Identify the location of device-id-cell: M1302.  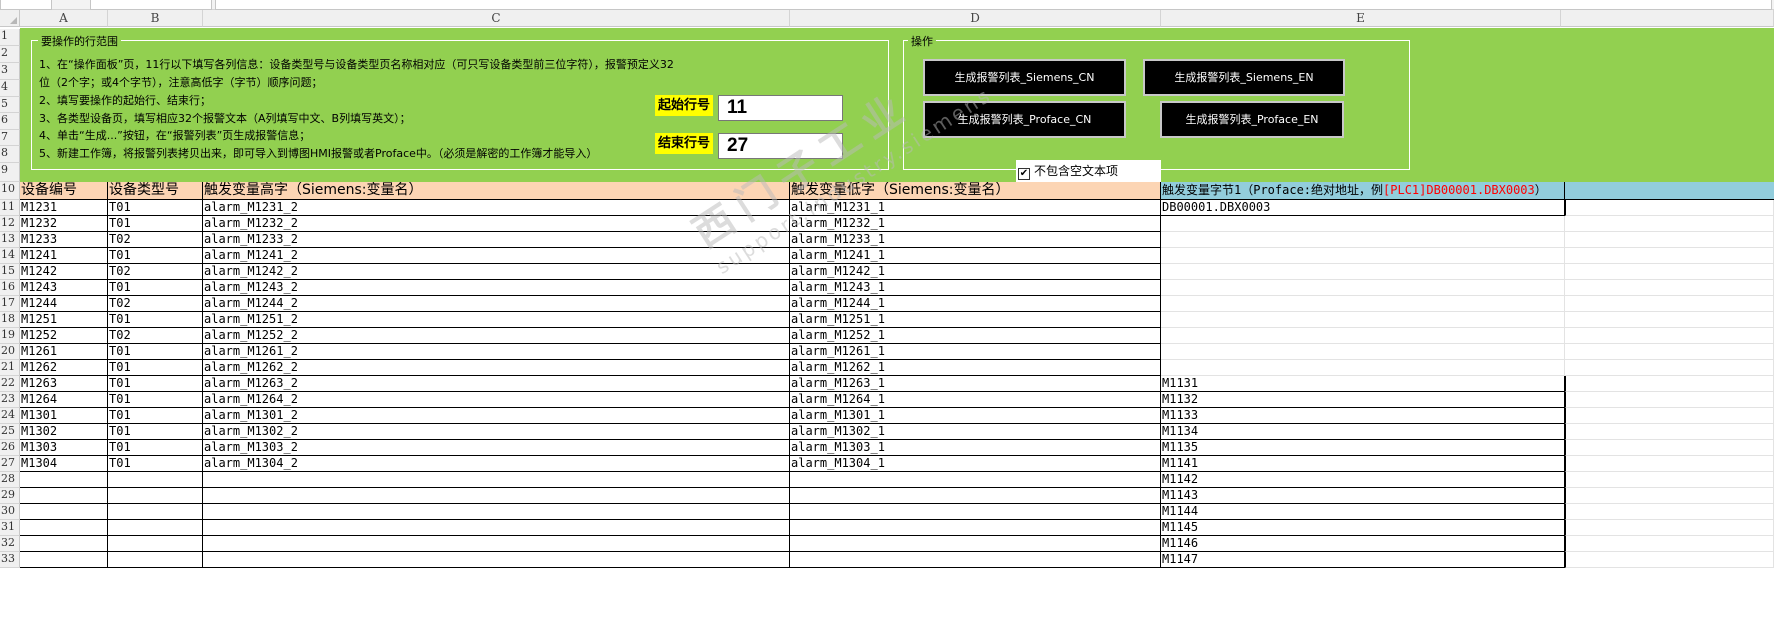
(64, 432).